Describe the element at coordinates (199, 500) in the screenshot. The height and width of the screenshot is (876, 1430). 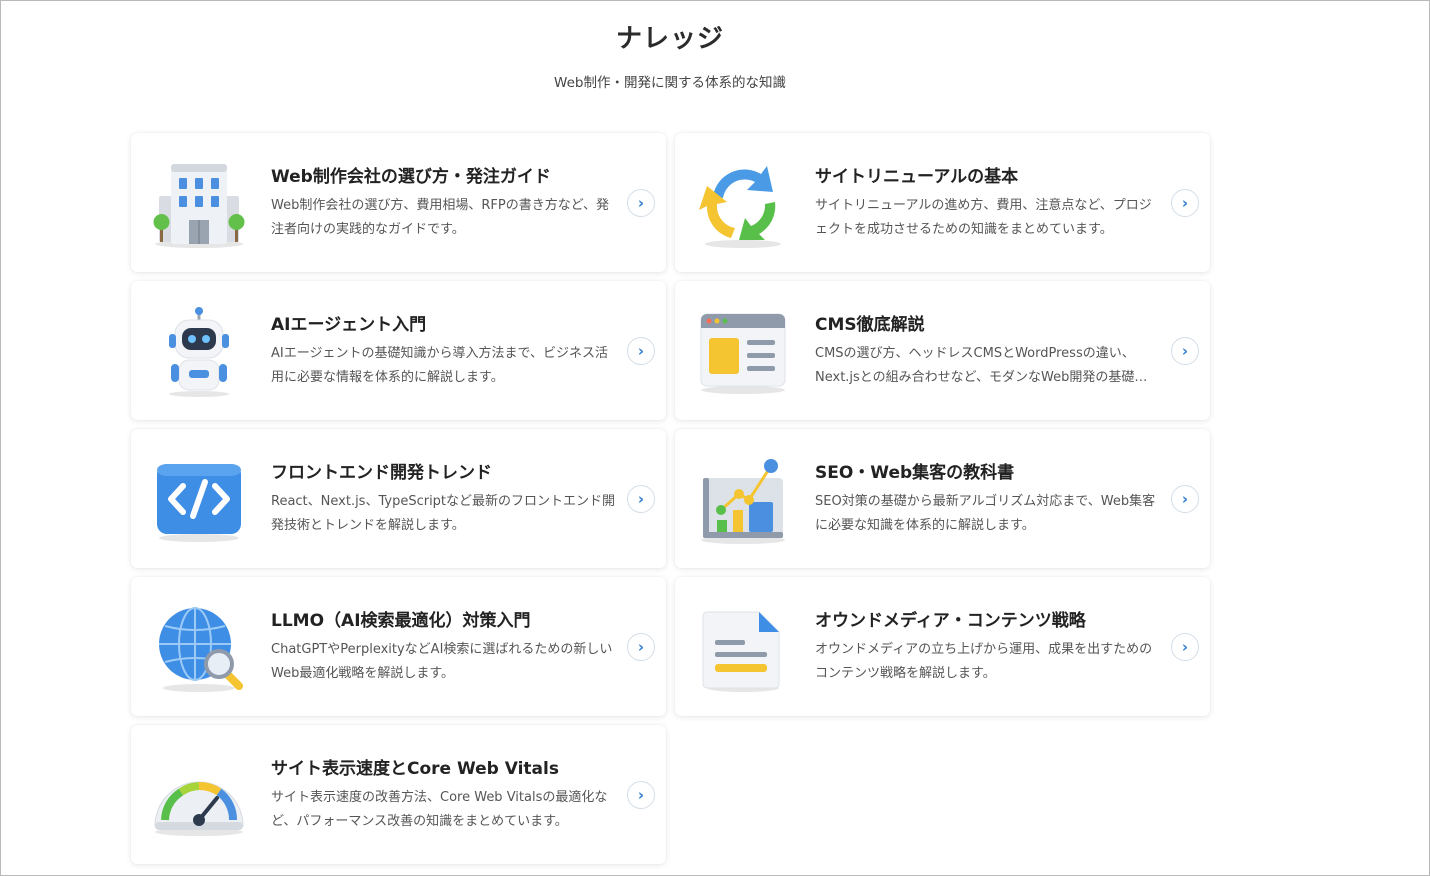
I see `code-icon` at that location.